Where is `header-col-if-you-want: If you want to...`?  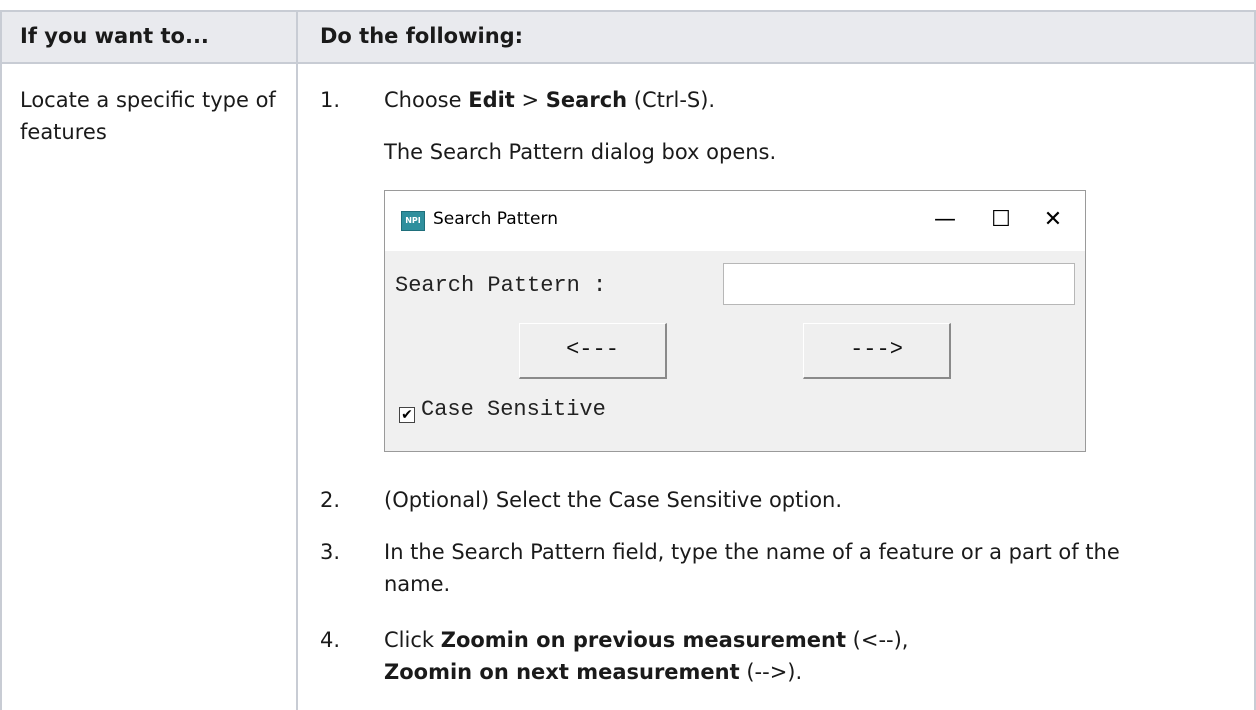 header-col-if-you-want: If you want to... is located at coordinates (114, 36).